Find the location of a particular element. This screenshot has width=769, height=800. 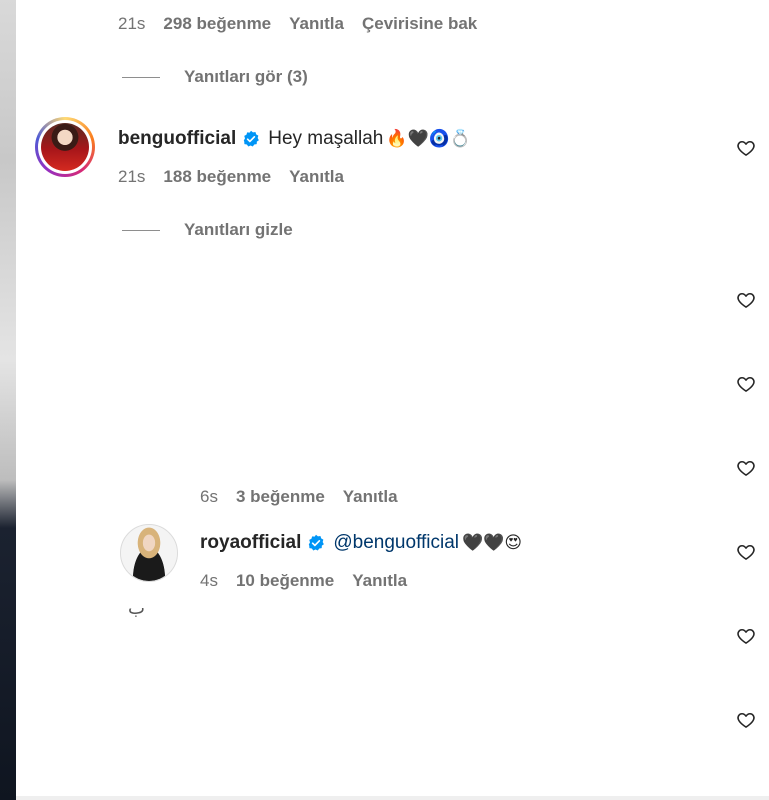

scribble-mark: ب is located at coordinates (136, 608).